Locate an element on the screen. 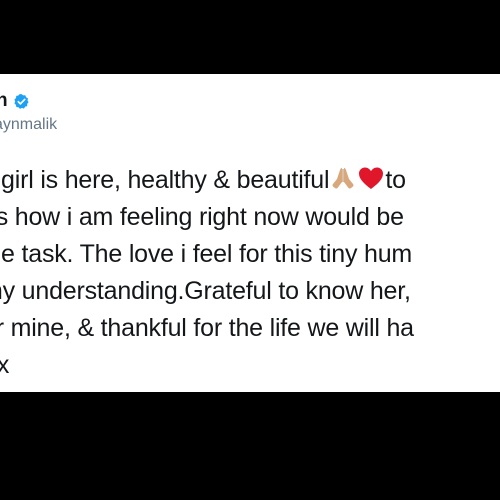 Image resolution: width=500 pixels, height=500 pixels. tweet-author: n aynmalik is located at coordinates (28, 112).